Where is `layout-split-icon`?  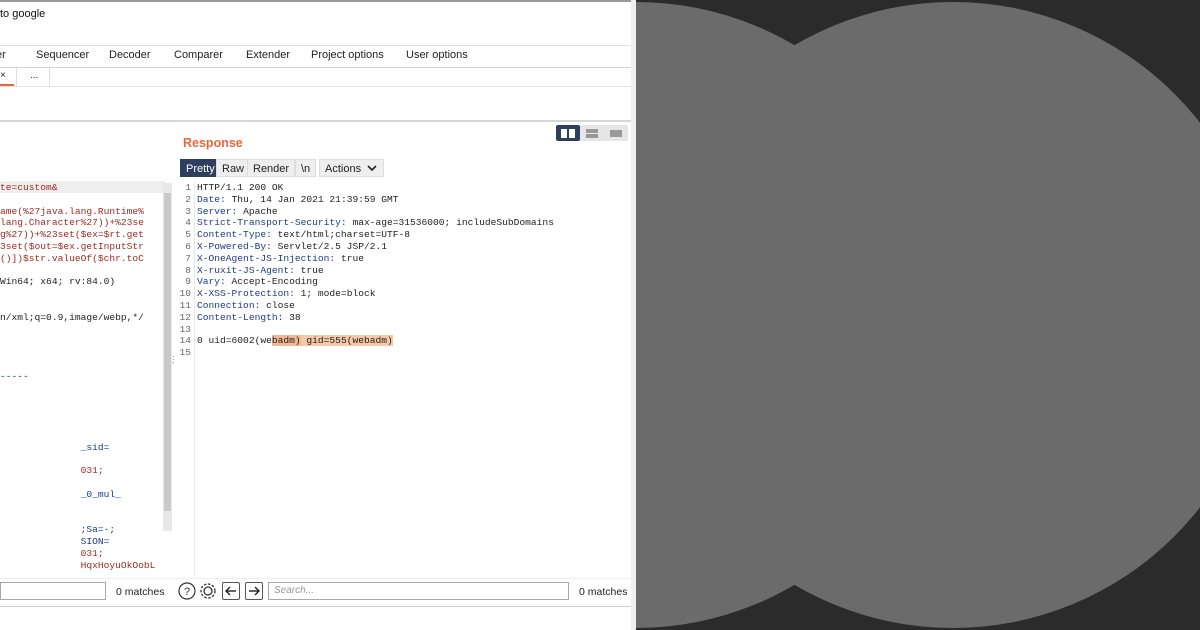
layout-split-icon is located at coordinates (568, 133).